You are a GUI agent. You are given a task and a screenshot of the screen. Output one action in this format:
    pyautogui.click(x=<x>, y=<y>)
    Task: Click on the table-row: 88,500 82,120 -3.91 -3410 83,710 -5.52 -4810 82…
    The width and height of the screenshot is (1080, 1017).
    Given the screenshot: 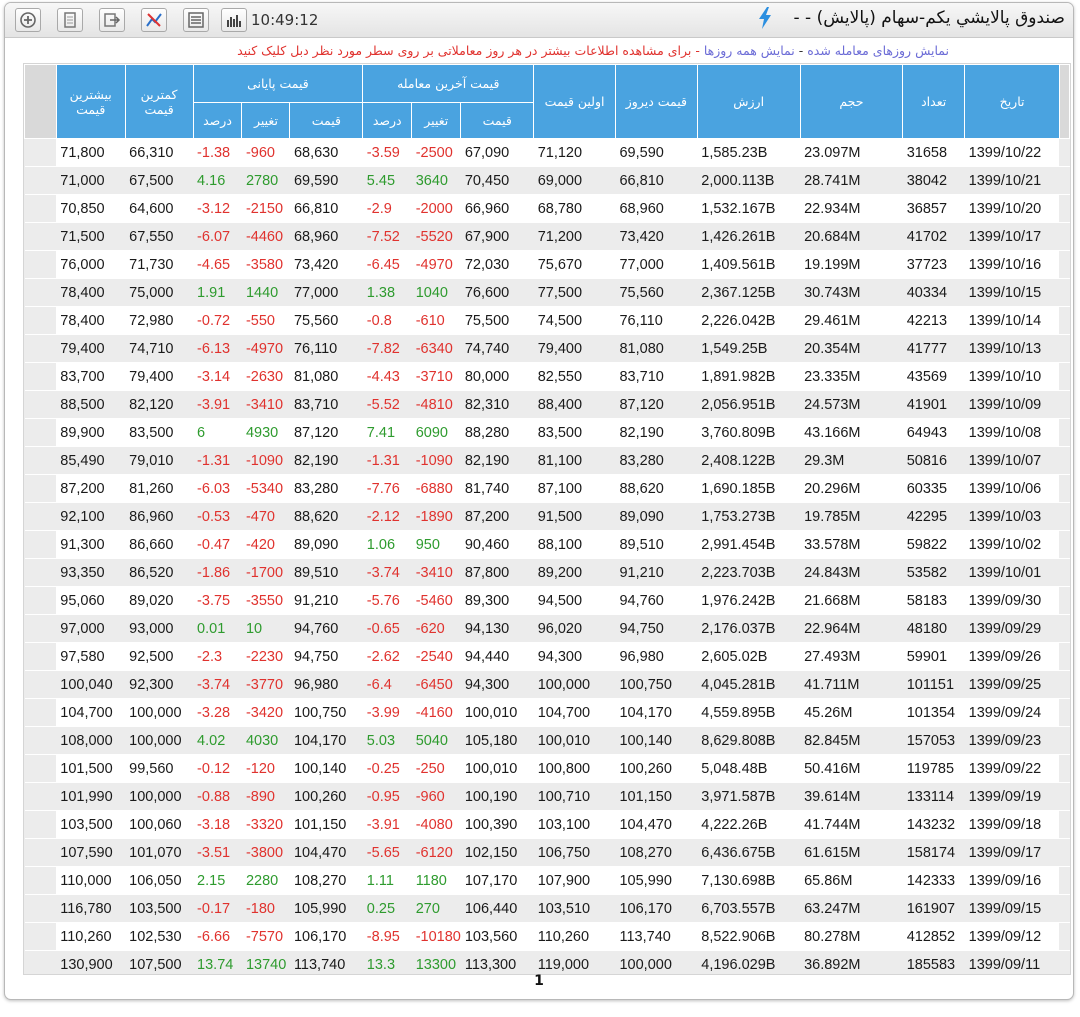 What is the action you would take?
    pyautogui.click(x=547, y=404)
    